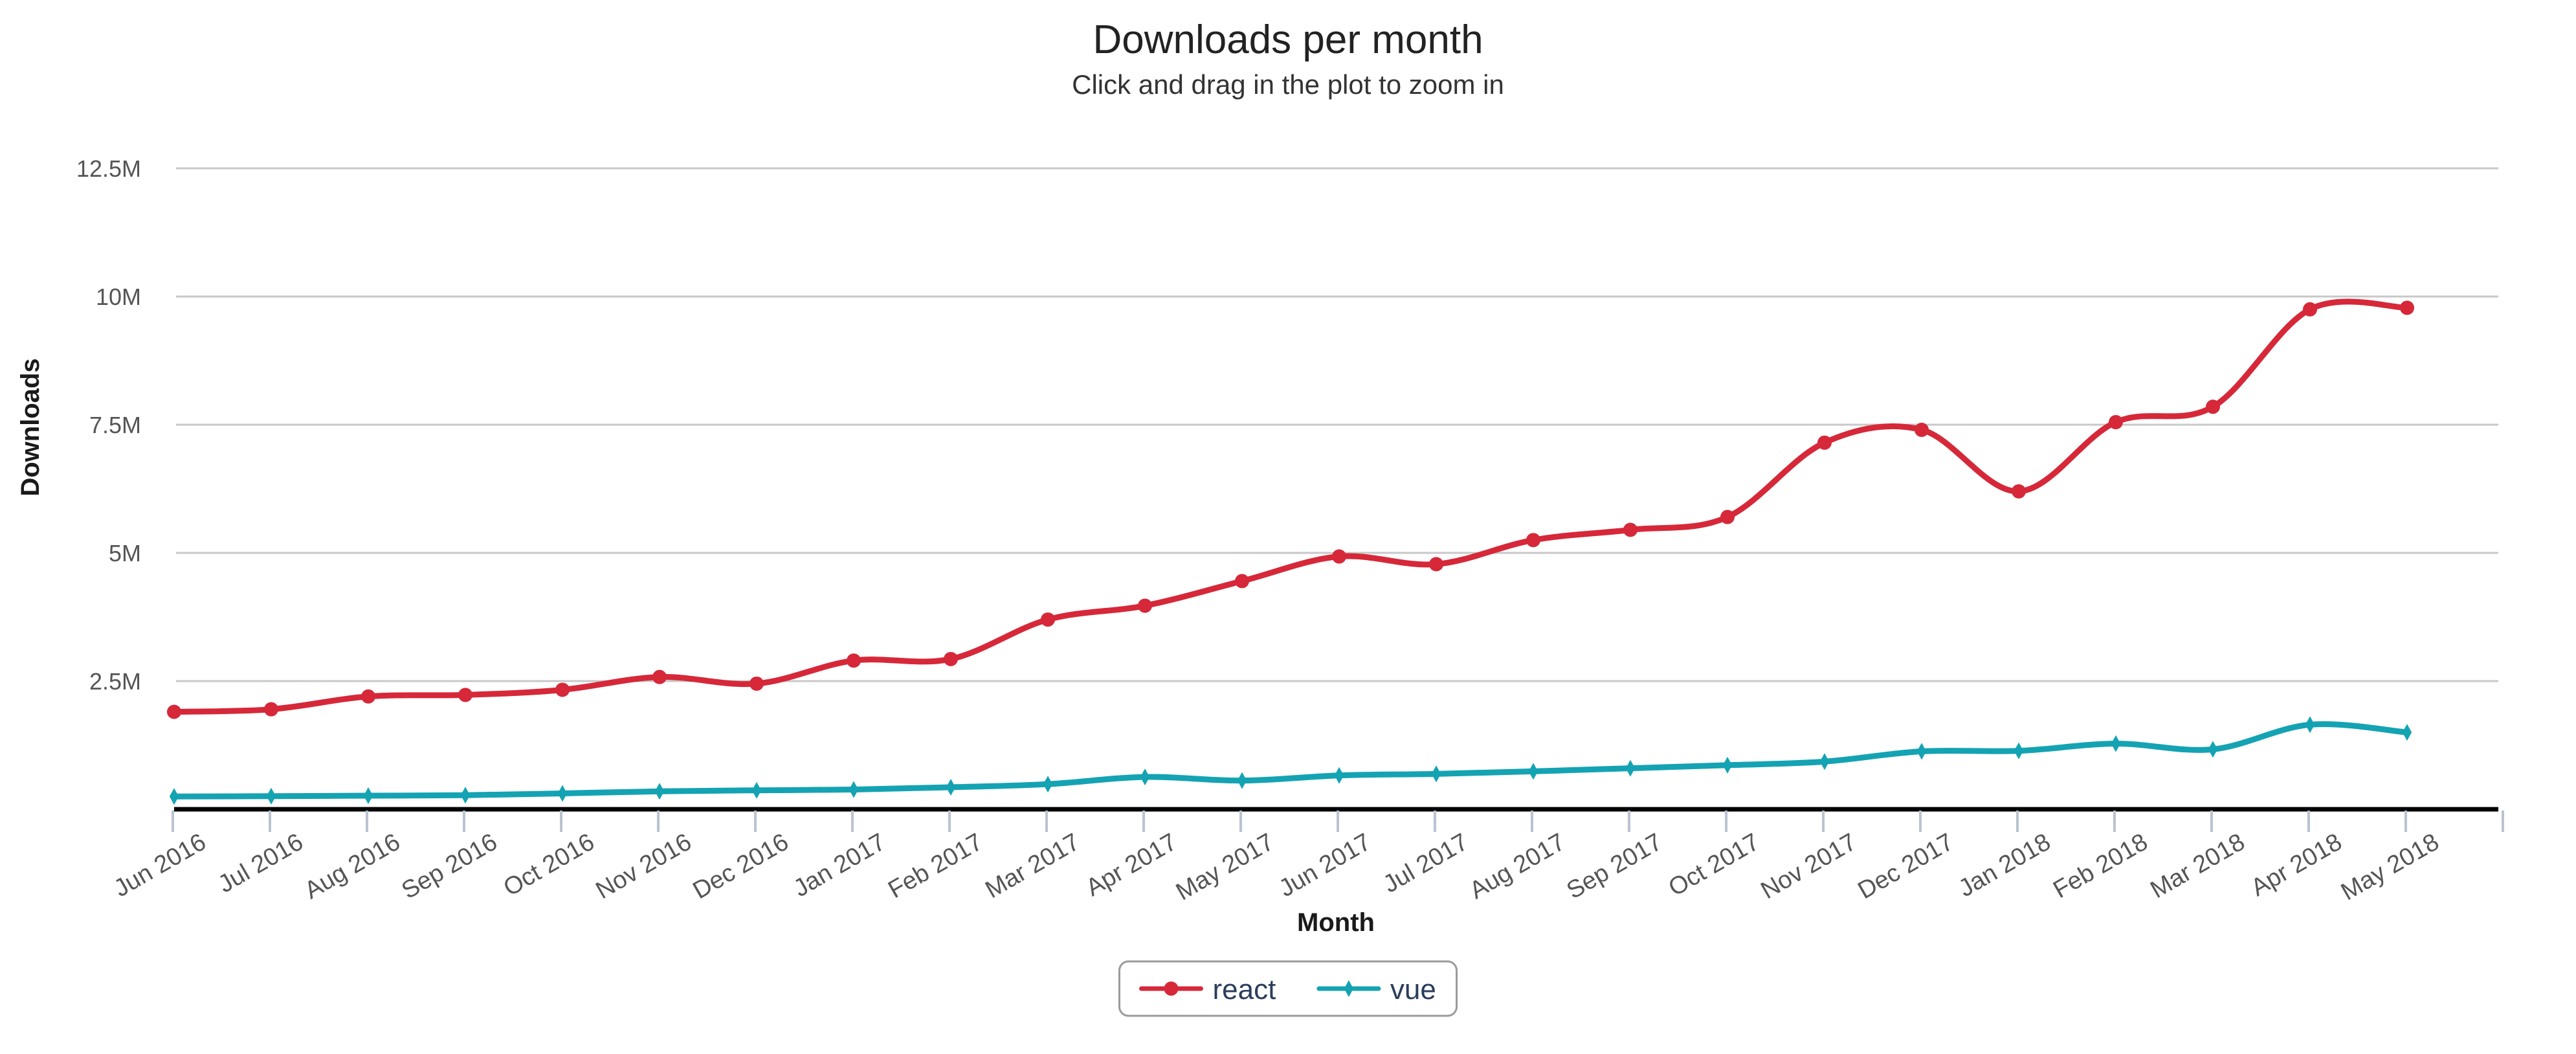 The width and height of the screenshot is (2576, 1054). What do you see at coordinates (1032, 866) in the screenshot?
I see `x-axis-tick-label: Mar 2017` at bounding box center [1032, 866].